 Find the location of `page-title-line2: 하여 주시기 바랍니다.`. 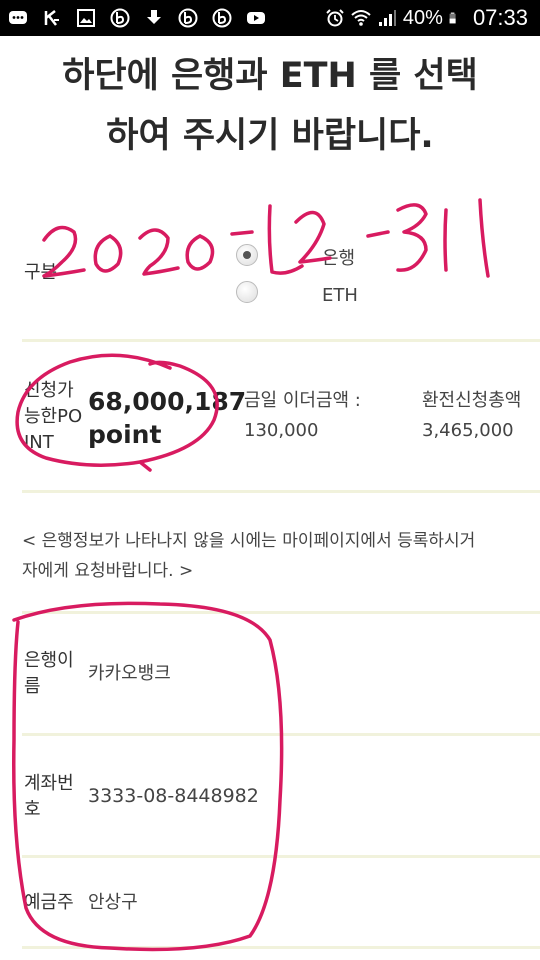

page-title-line2: 하여 주시기 바랍니다. is located at coordinates (270, 136).